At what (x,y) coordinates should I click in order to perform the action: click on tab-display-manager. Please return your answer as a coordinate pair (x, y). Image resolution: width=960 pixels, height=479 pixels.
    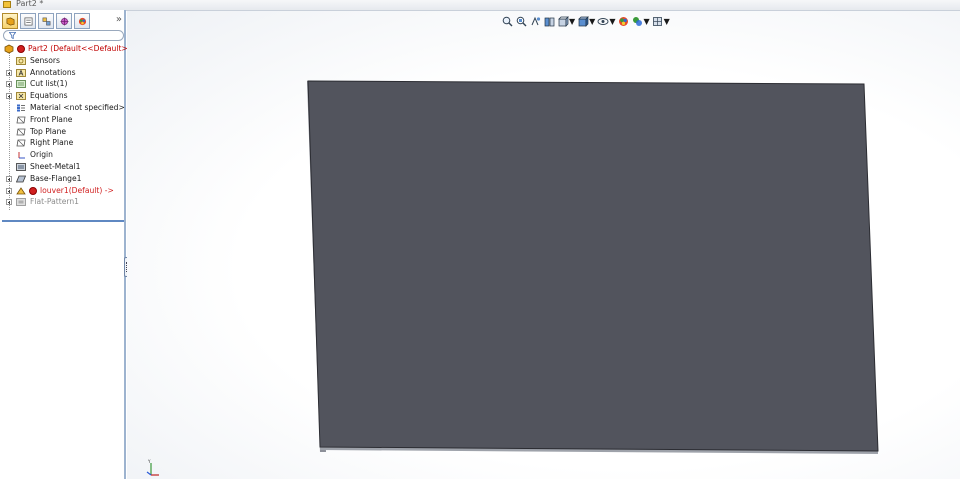
    Looking at the image, I should click on (82, 21).